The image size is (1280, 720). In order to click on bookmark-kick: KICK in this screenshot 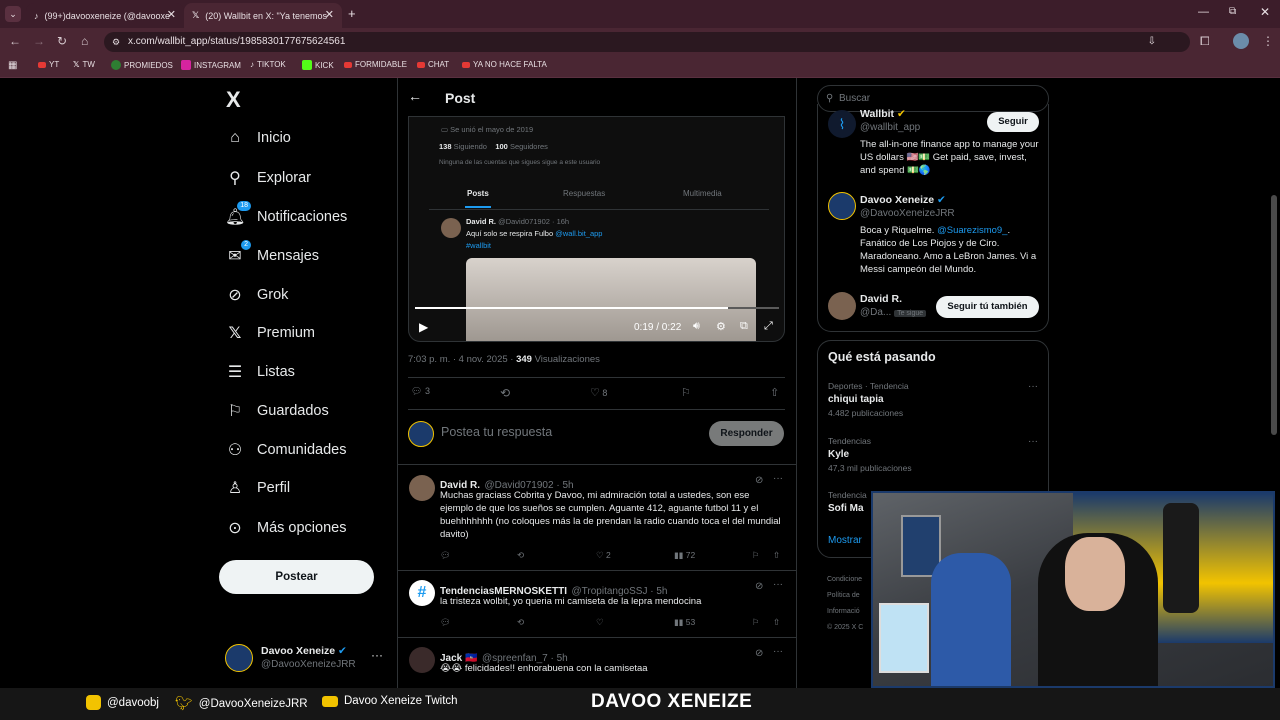, I will do `click(318, 65)`.